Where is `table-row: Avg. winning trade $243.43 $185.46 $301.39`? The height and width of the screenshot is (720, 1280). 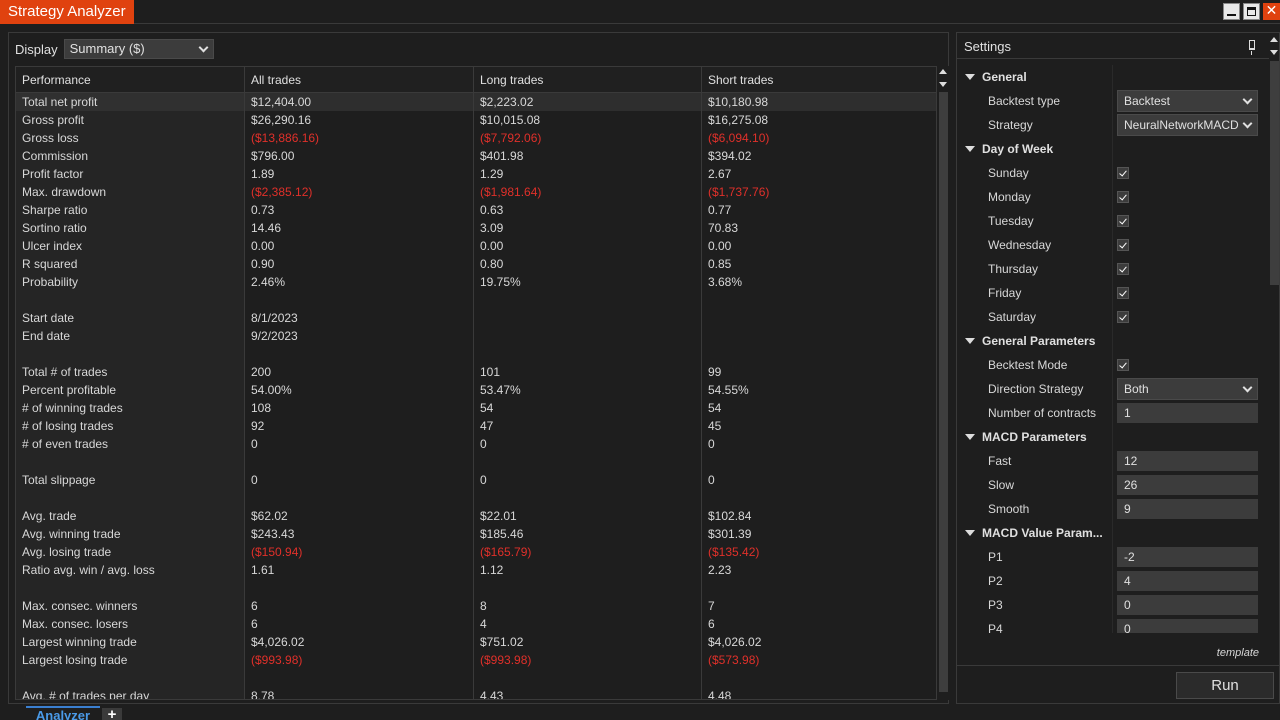 table-row: Avg. winning trade $243.43 $185.46 $301.39 is located at coordinates (476, 534).